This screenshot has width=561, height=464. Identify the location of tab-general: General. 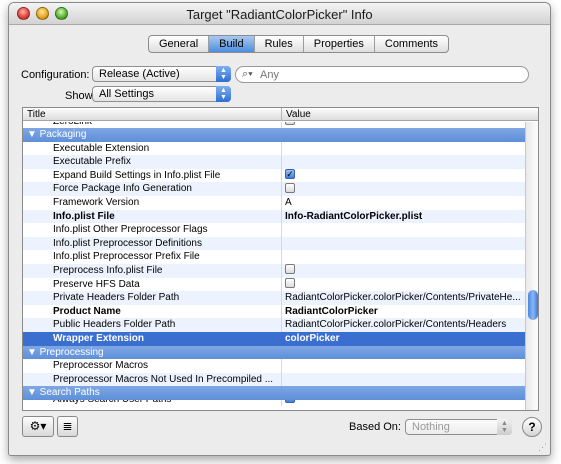
(179, 44).